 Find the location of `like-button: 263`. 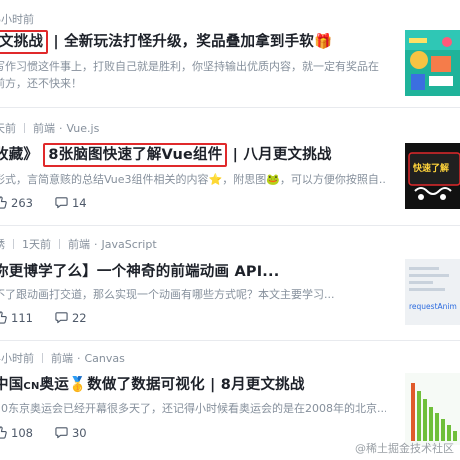

like-button: 263 is located at coordinates (16, 203).